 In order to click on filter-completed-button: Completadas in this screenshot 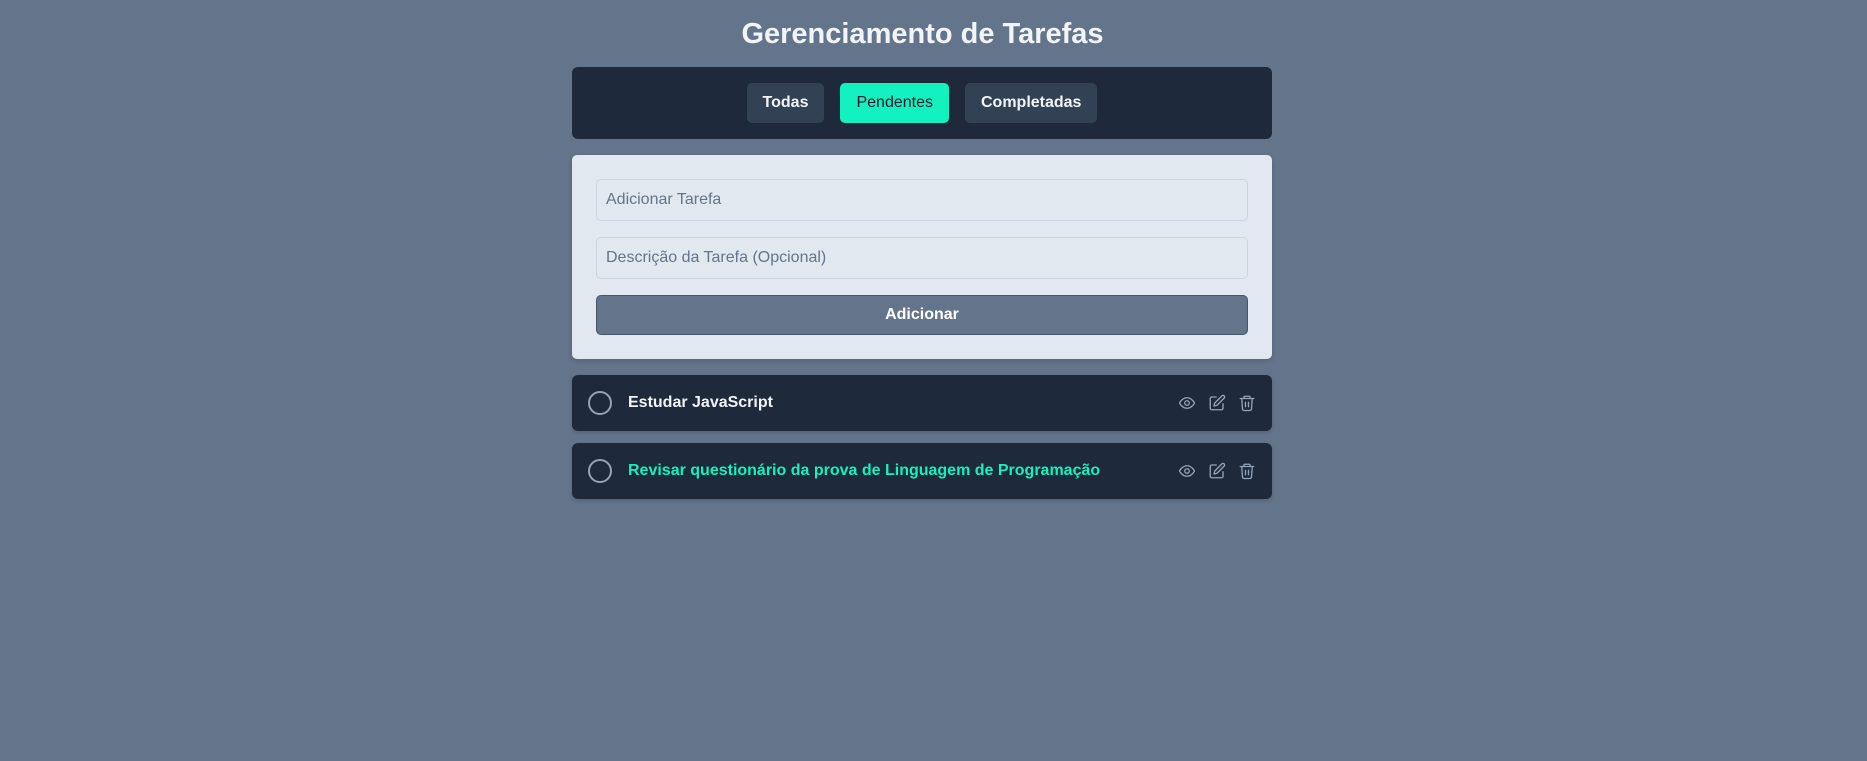, I will do `click(1031, 103)`.